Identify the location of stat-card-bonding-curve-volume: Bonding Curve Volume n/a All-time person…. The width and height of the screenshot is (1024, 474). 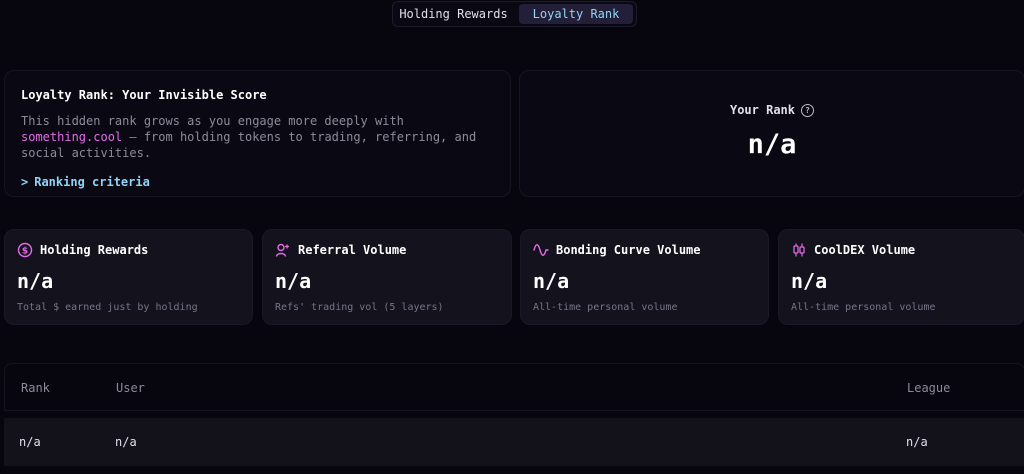
(644, 277).